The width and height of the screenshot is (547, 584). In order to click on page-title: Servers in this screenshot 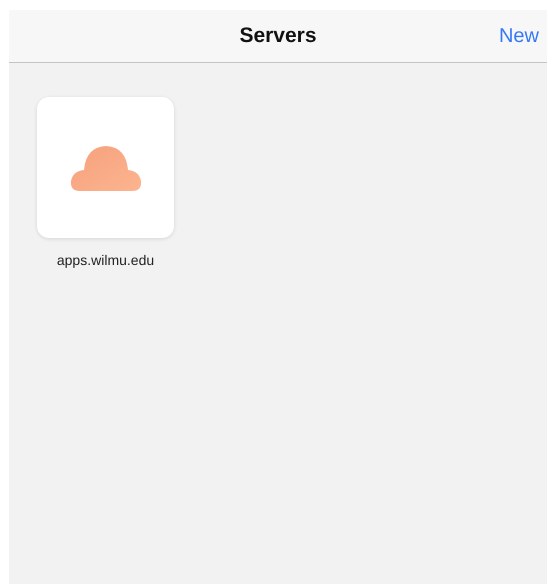, I will do `click(278, 36)`.